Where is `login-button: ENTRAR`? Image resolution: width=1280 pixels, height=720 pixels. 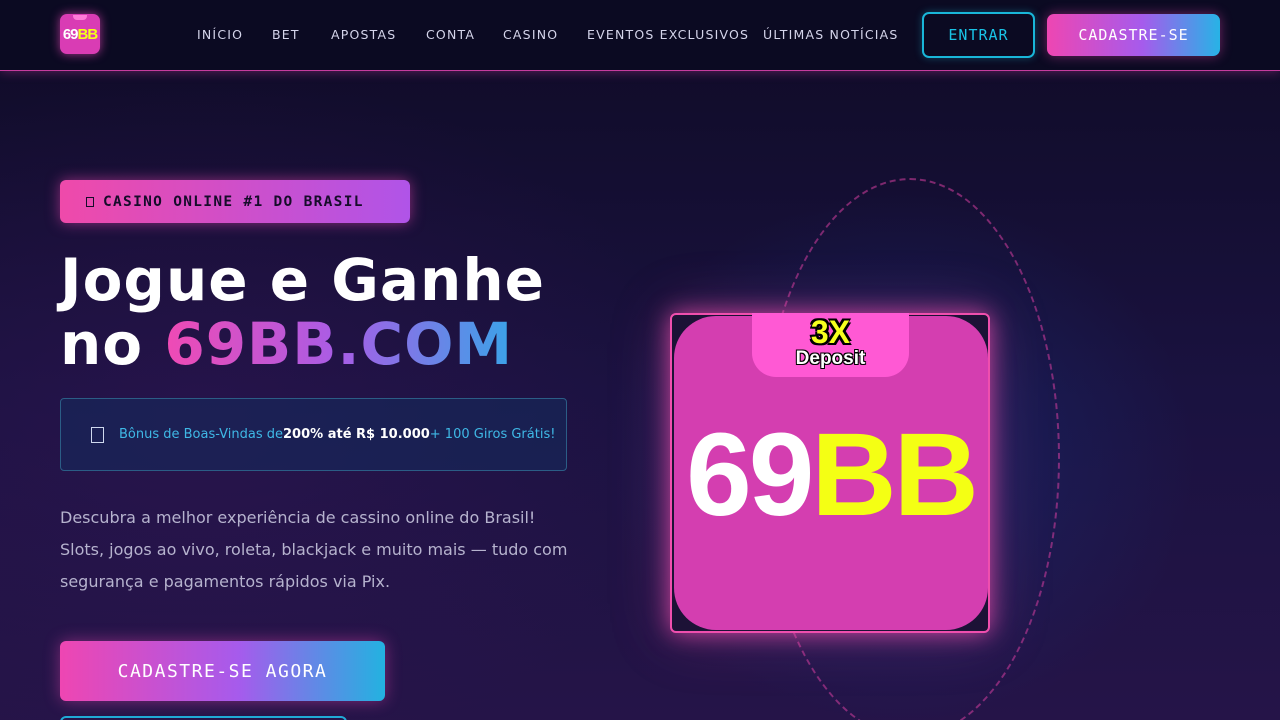
login-button: ENTRAR is located at coordinates (978, 35).